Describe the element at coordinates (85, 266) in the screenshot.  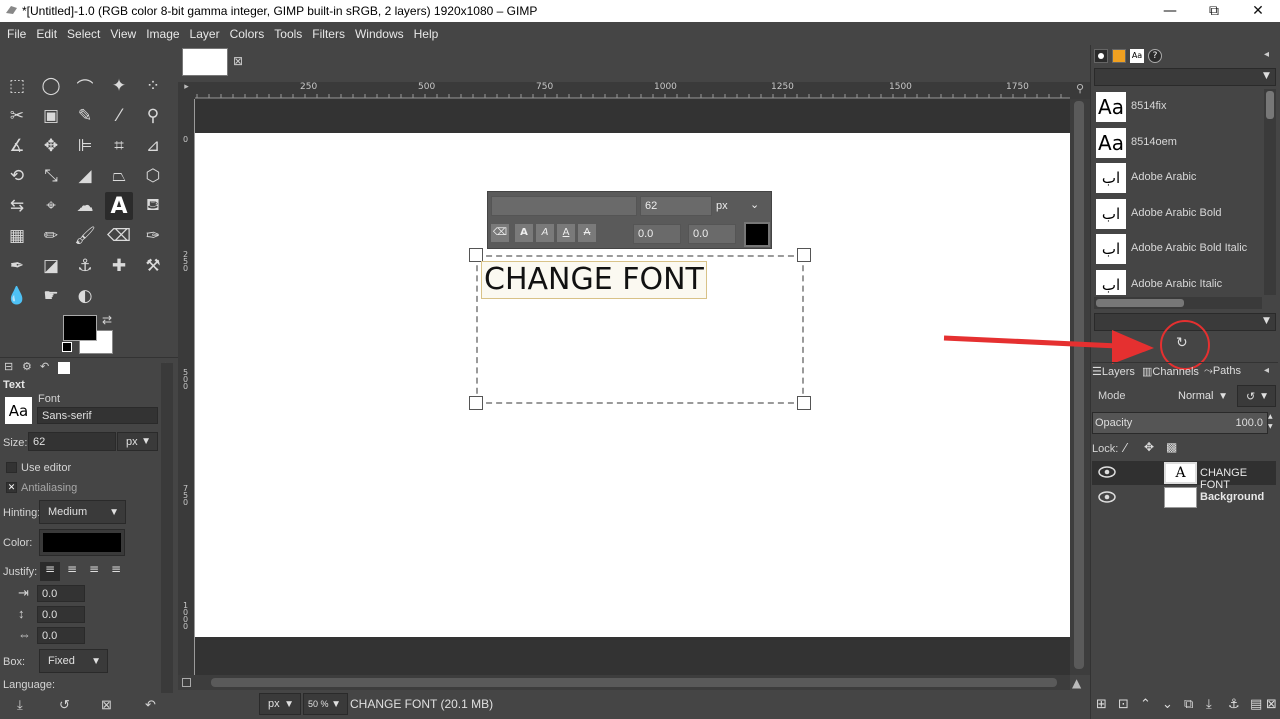
I see `clone-tool-icon: ⚓` at that location.